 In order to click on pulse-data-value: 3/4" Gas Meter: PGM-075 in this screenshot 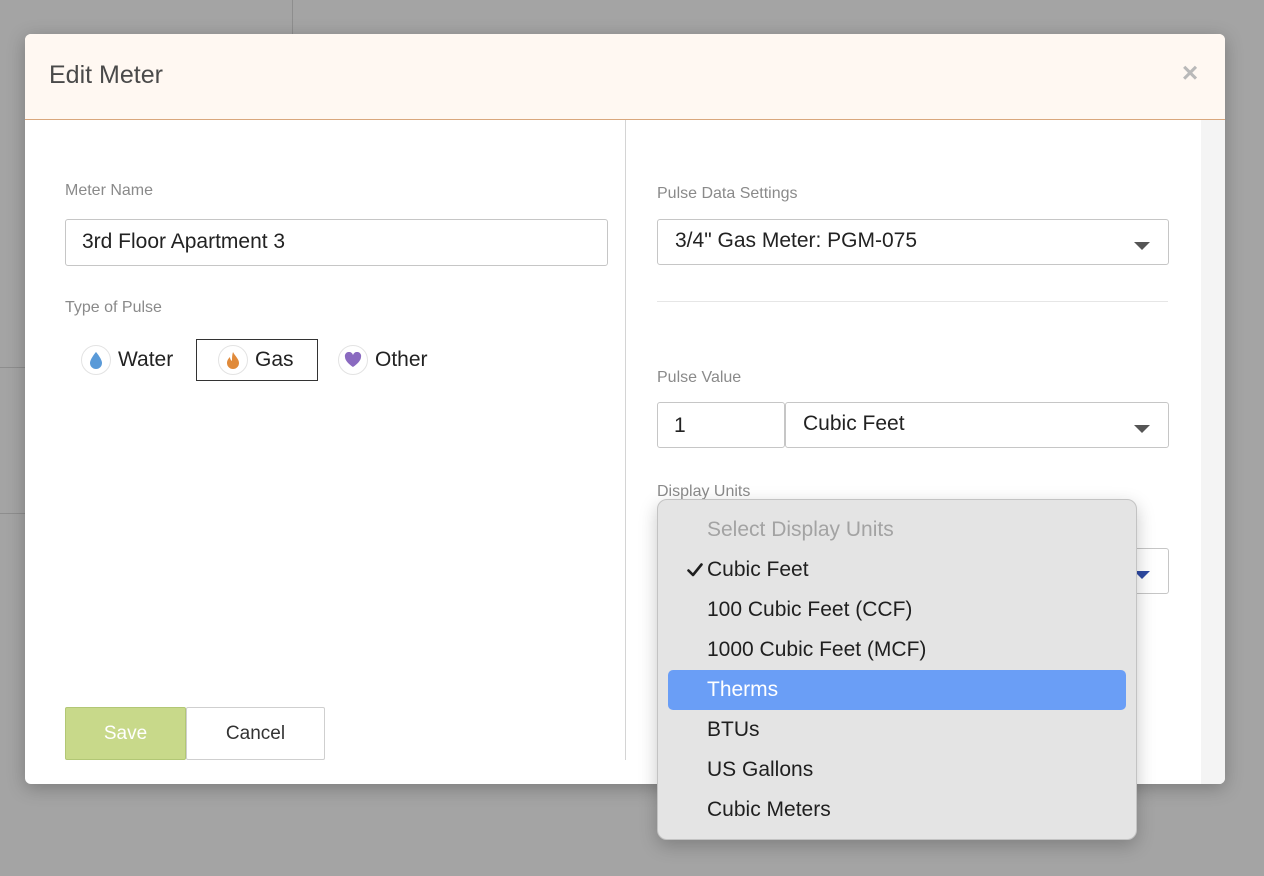, I will do `click(796, 240)`.